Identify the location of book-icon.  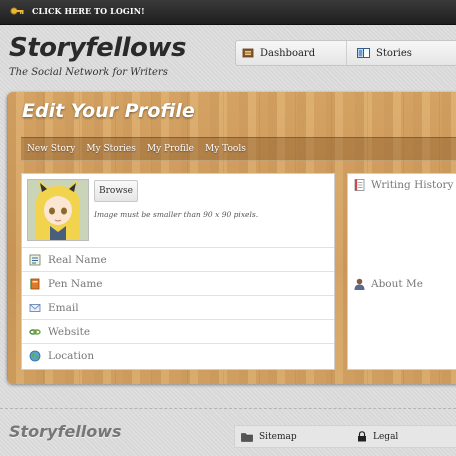
(363, 53).